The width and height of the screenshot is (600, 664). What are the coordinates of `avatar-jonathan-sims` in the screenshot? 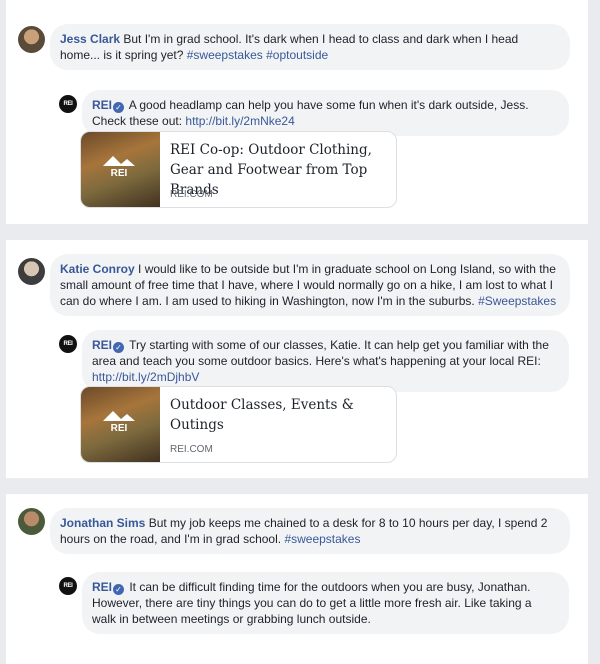 It's located at (31, 521).